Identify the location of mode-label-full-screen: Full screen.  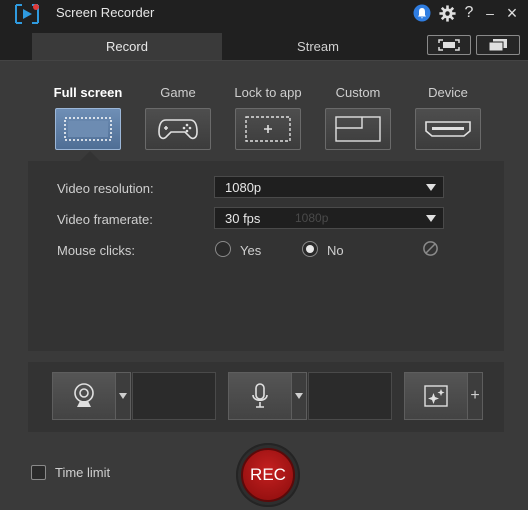
(88, 92).